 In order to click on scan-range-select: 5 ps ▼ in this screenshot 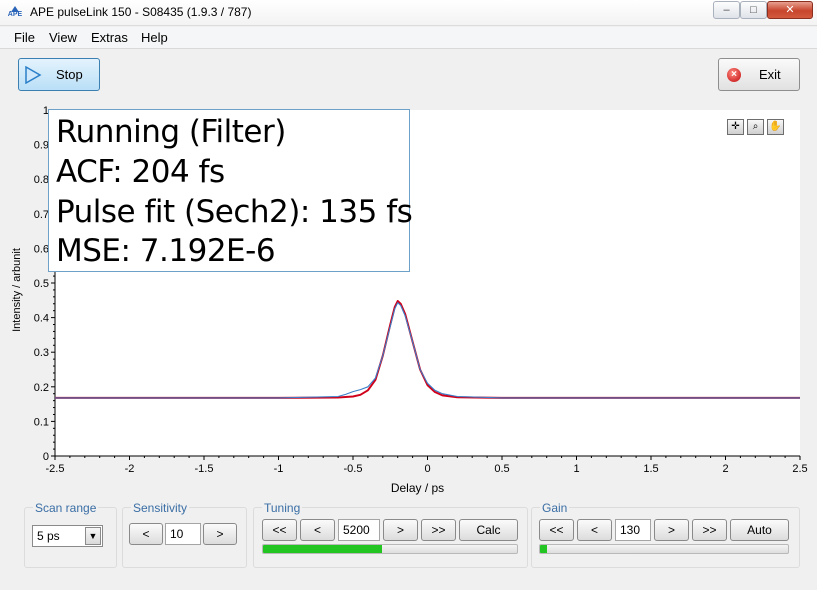, I will do `click(67, 536)`.